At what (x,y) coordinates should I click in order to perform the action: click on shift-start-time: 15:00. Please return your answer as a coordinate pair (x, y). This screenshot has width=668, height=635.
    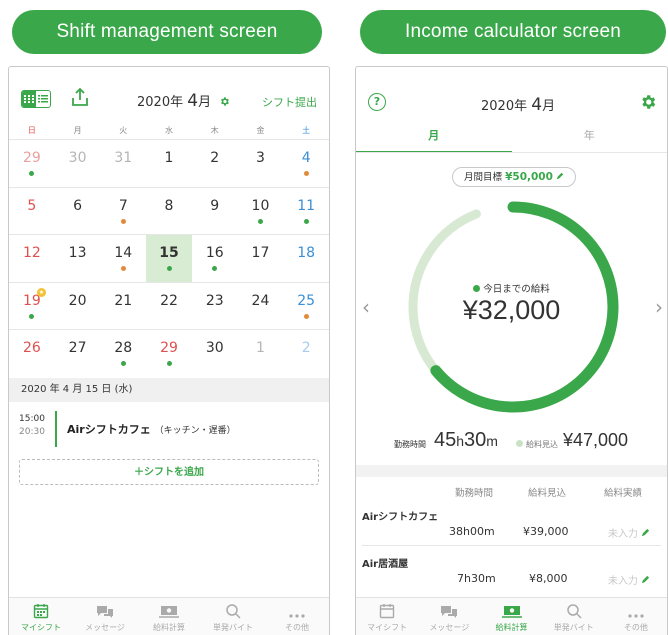
    Looking at the image, I should click on (32, 419).